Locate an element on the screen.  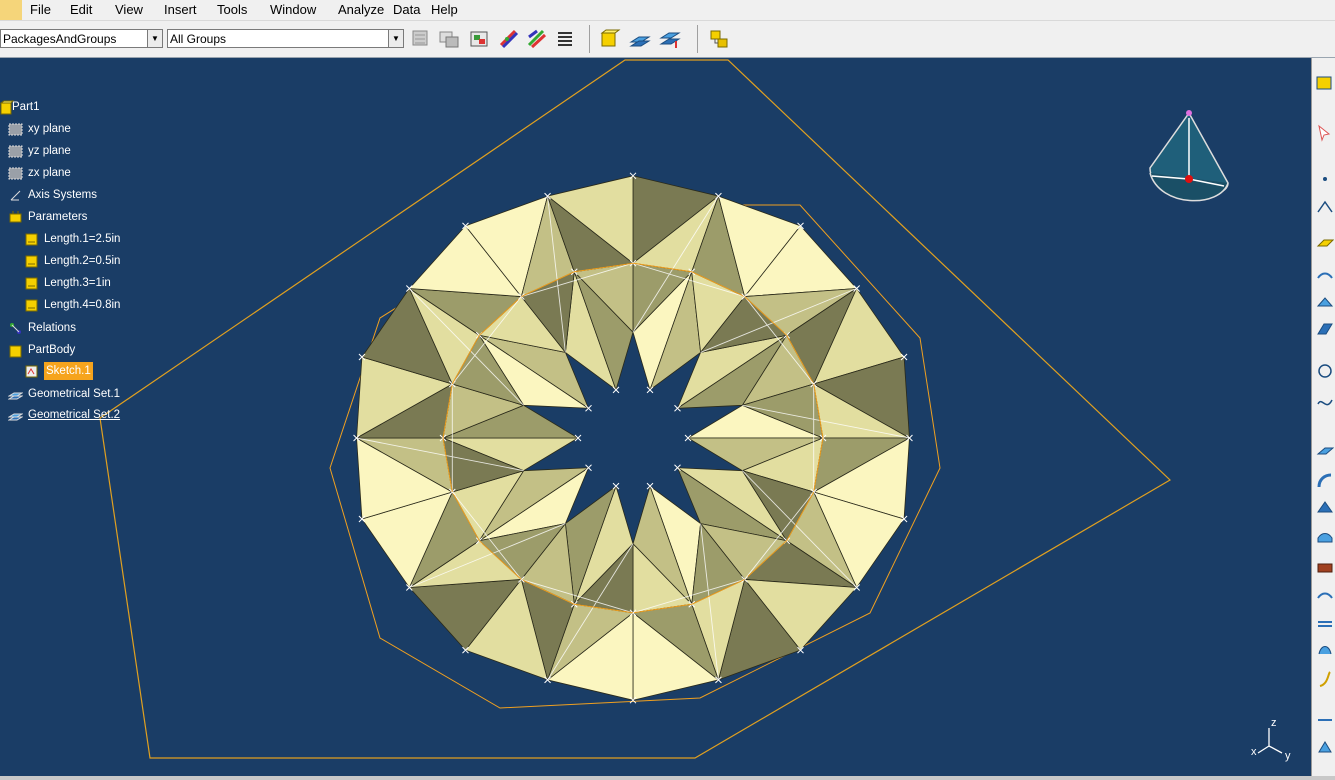
toolbar: PackagesAndGroups ▼ All Groups ▼ is located at coordinates (667, 39).